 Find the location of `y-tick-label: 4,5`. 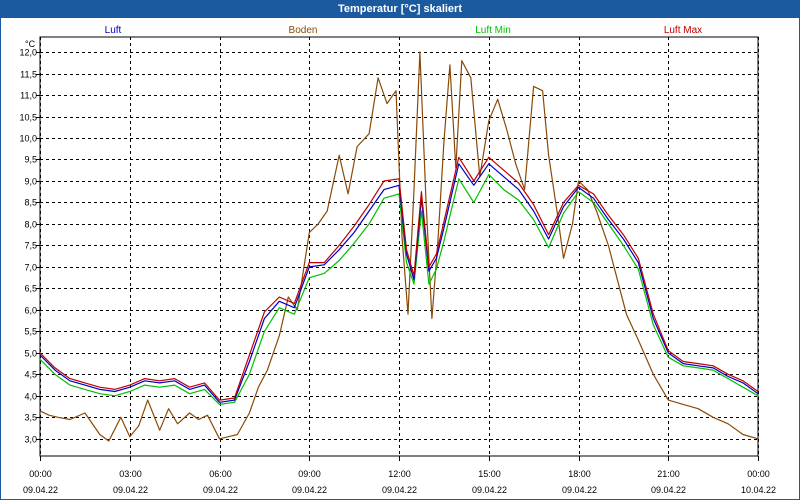

y-tick-label: 4,5 is located at coordinates (30, 375).